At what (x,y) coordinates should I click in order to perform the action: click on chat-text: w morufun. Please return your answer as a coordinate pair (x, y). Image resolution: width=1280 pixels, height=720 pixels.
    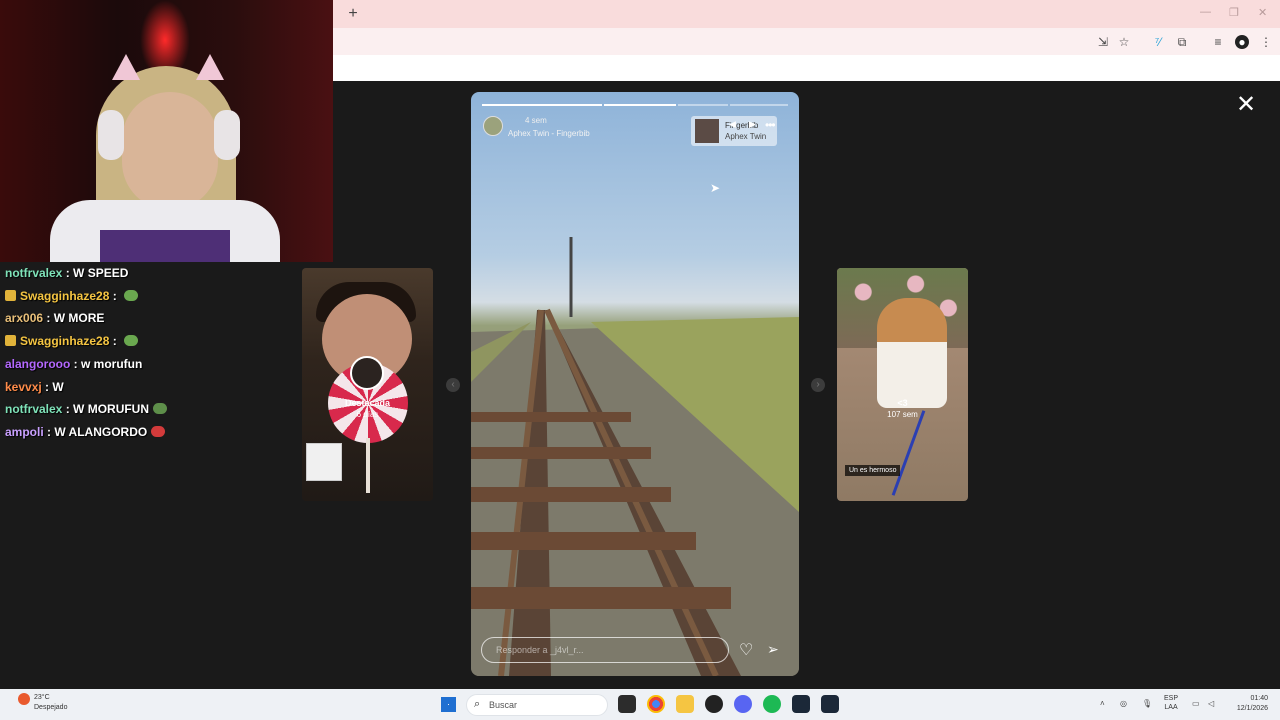
    Looking at the image, I should click on (112, 363).